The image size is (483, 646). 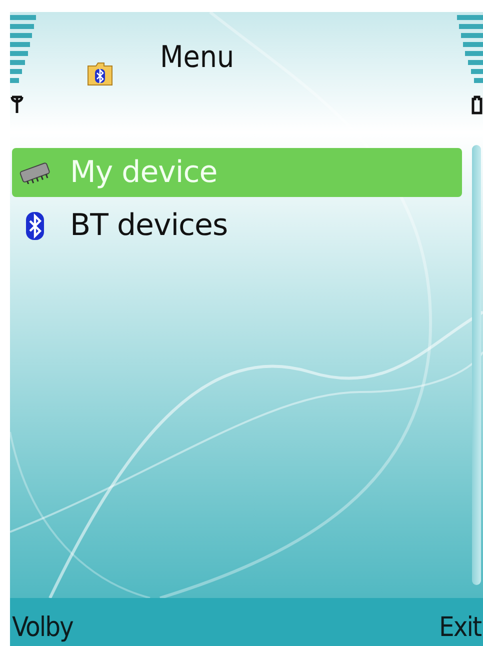 What do you see at coordinates (469, 65) in the screenshot?
I see `battery-level-icon` at bounding box center [469, 65].